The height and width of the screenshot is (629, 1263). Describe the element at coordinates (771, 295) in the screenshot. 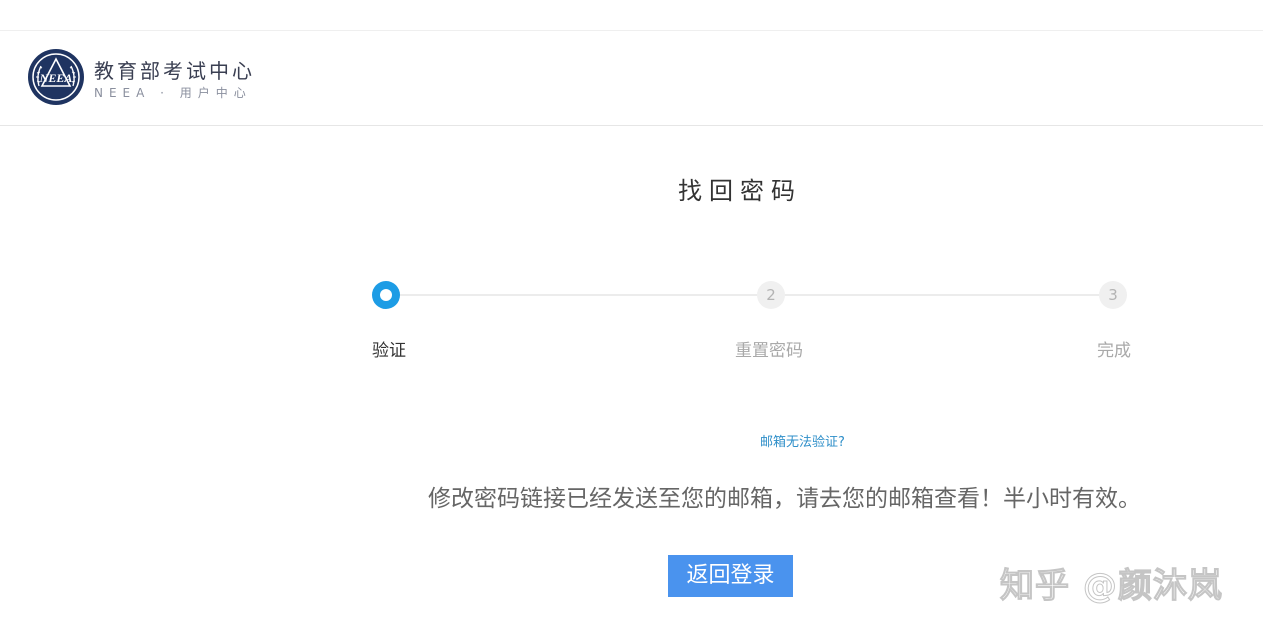

I see `step-2-indicator: 2` at that location.